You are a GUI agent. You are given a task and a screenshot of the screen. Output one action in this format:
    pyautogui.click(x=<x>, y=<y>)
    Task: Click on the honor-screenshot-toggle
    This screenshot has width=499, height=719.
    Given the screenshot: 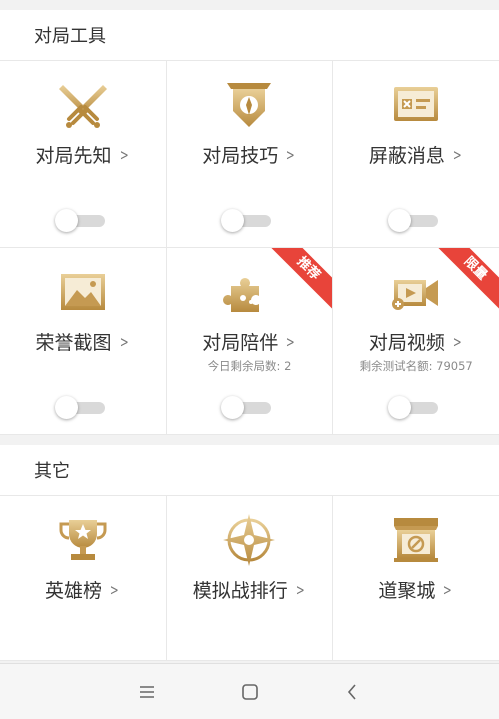 What is the action you would take?
    pyautogui.click(x=80, y=407)
    